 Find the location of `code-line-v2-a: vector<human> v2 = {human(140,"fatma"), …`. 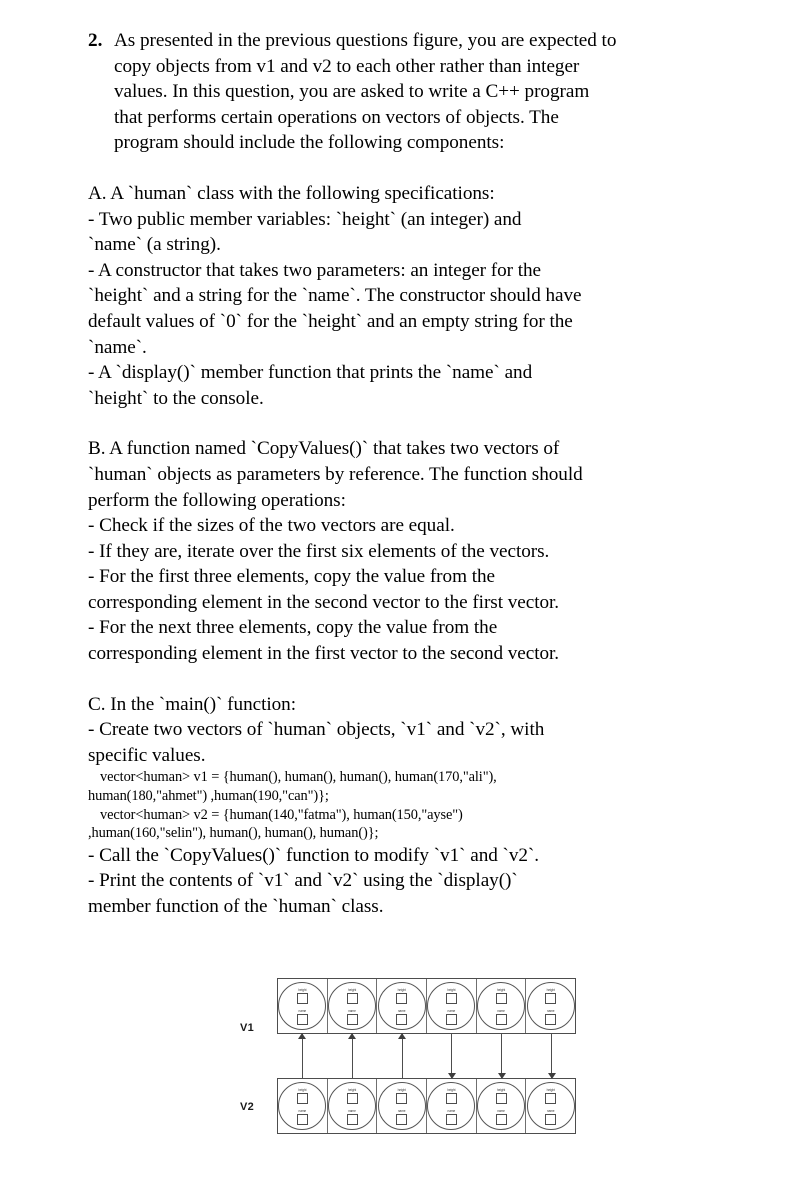

code-line-v2-a: vector<human> v2 = {human(140,"fatma"), … is located at coordinates (281, 814).